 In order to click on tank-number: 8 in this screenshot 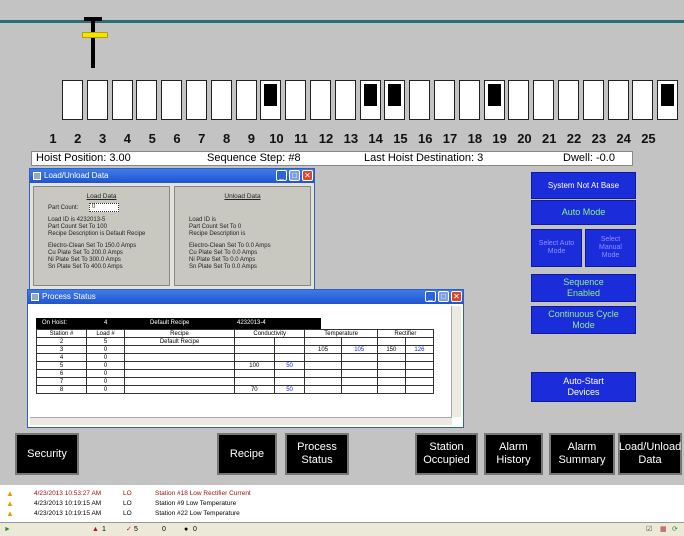, I will do `click(226, 138)`.